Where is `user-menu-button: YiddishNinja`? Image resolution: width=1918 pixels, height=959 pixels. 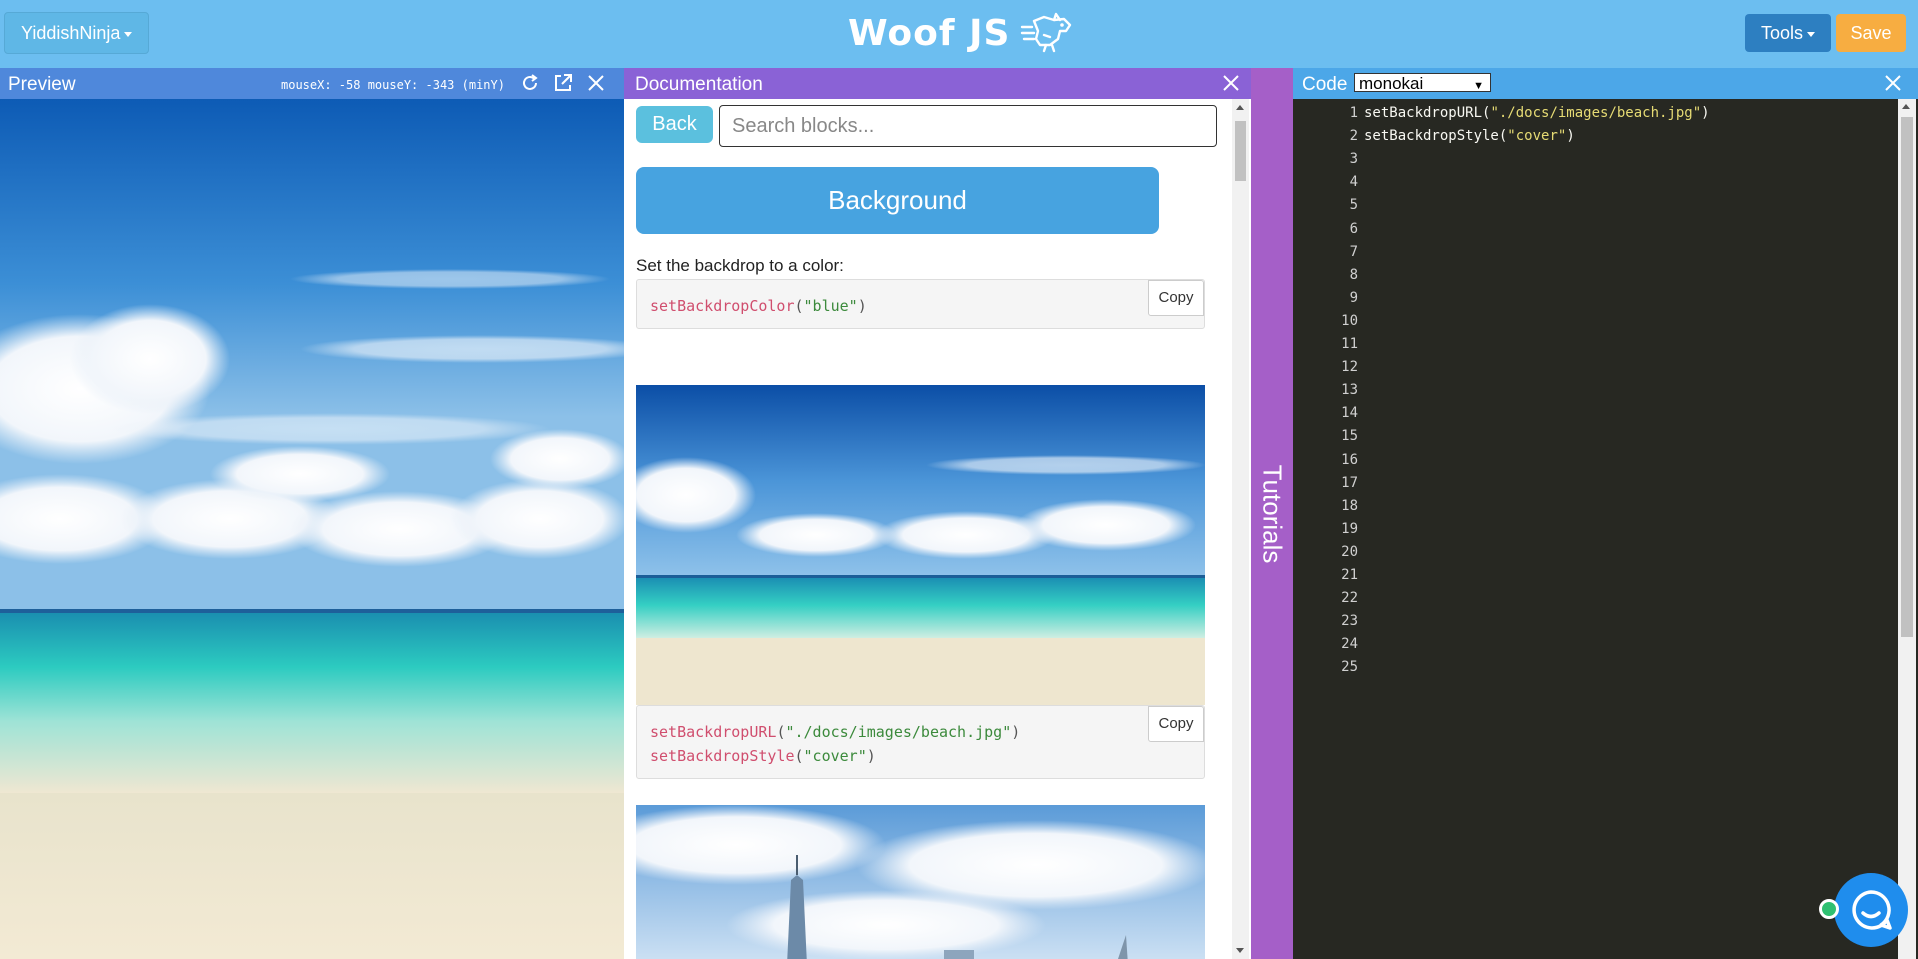
user-menu-button: YiddishNinja is located at coordinates (77, 33).